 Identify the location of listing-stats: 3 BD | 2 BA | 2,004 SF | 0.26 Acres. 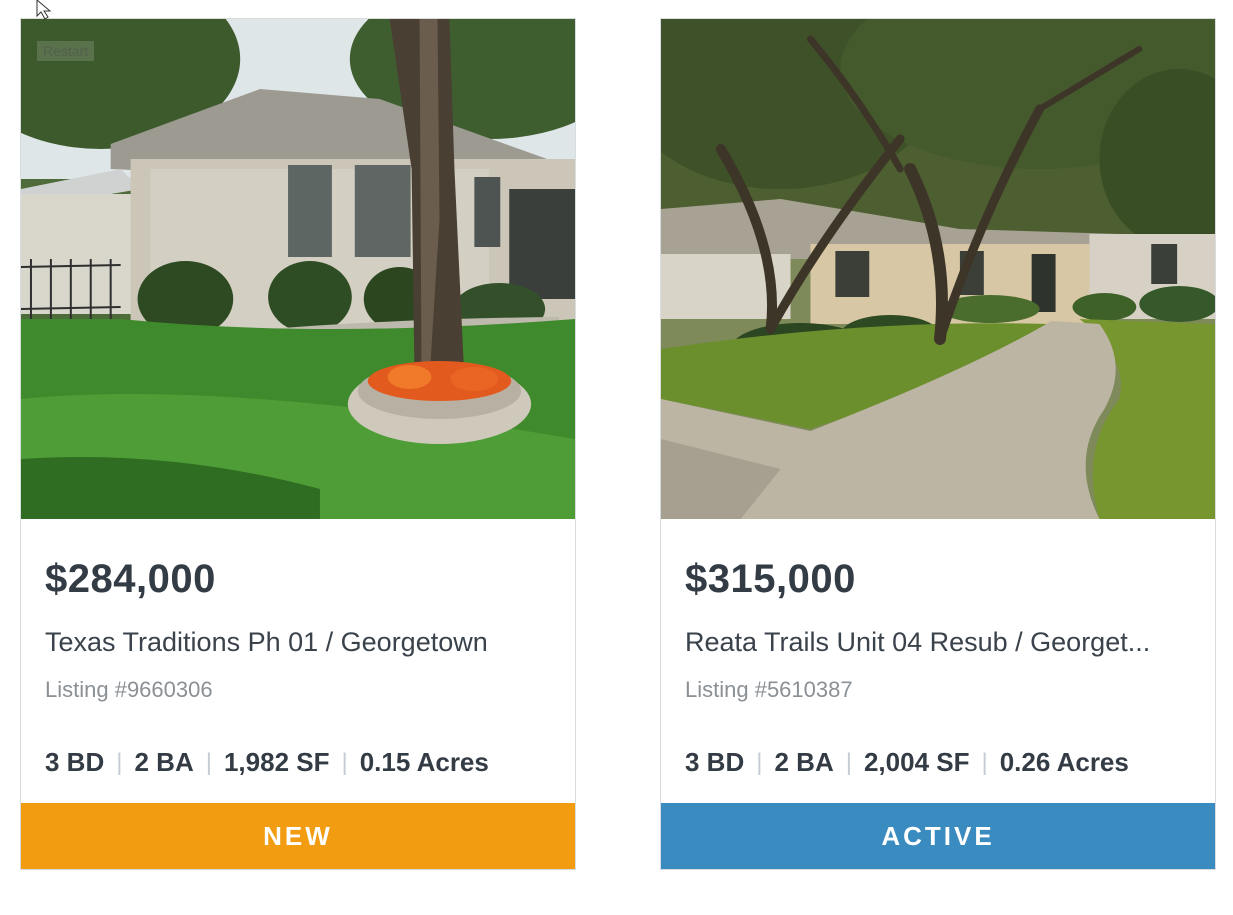
(907, 762).